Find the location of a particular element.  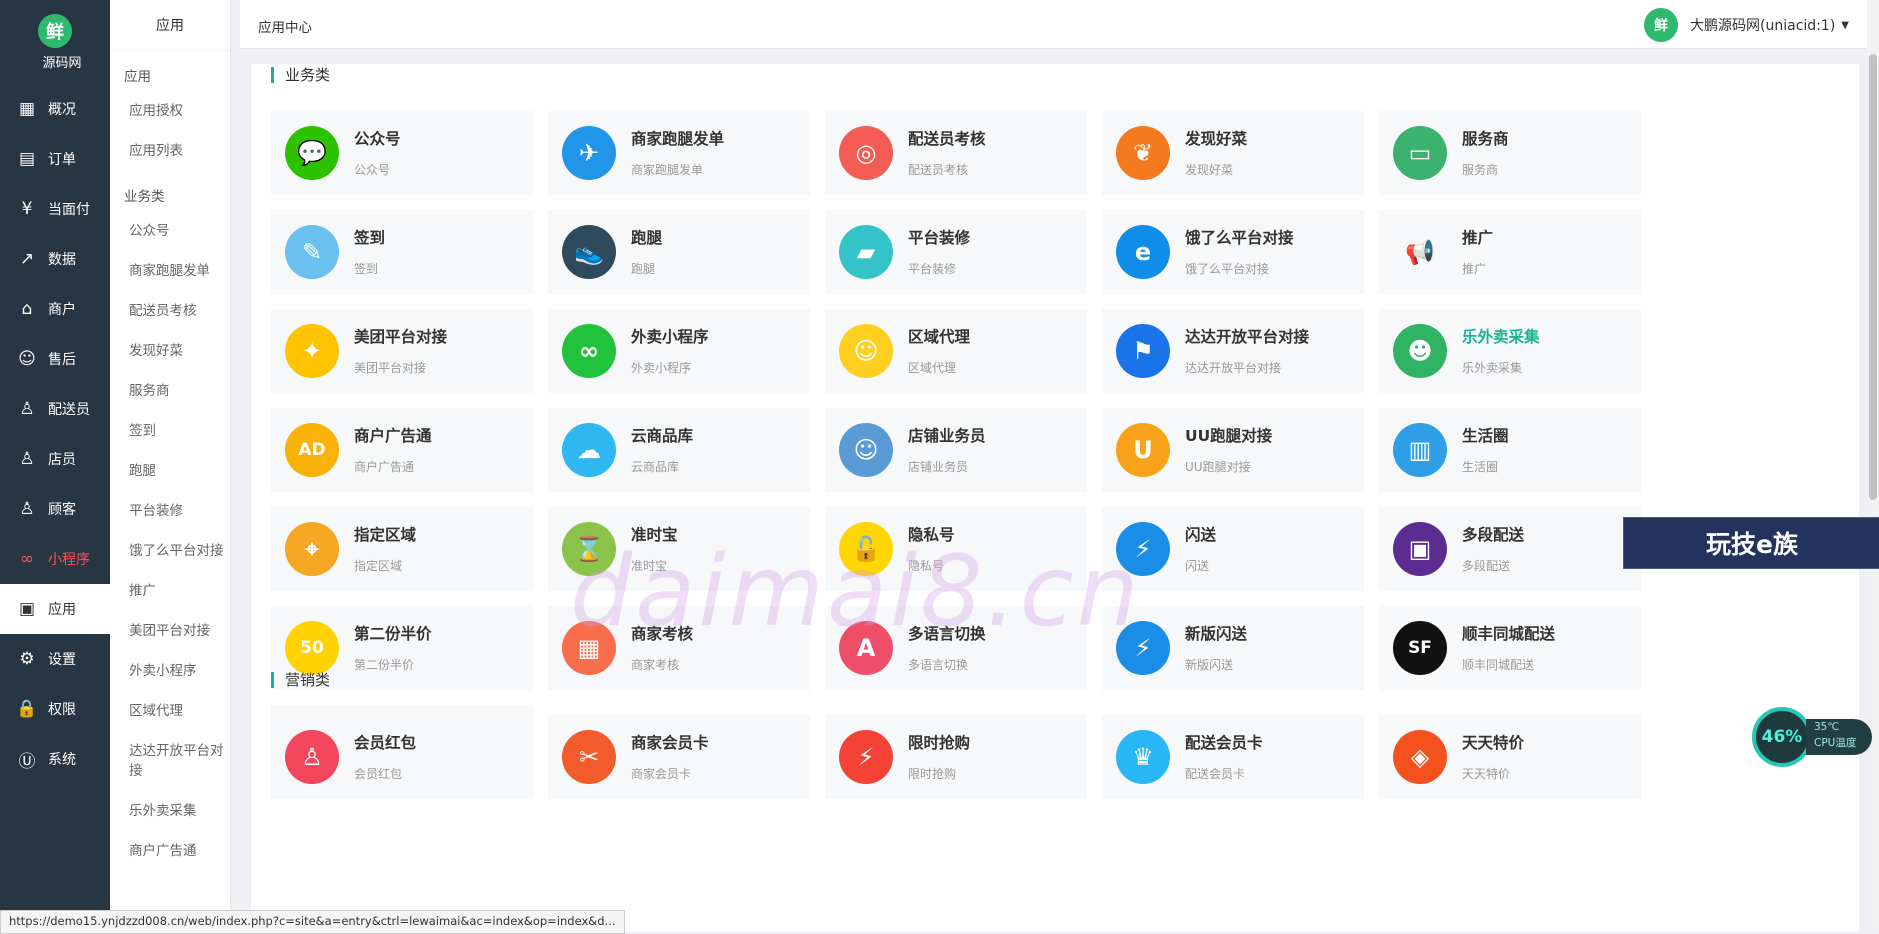

app-card: ☺ 店铺业务员 店铺业务员 is located at coordinates (956, 450).